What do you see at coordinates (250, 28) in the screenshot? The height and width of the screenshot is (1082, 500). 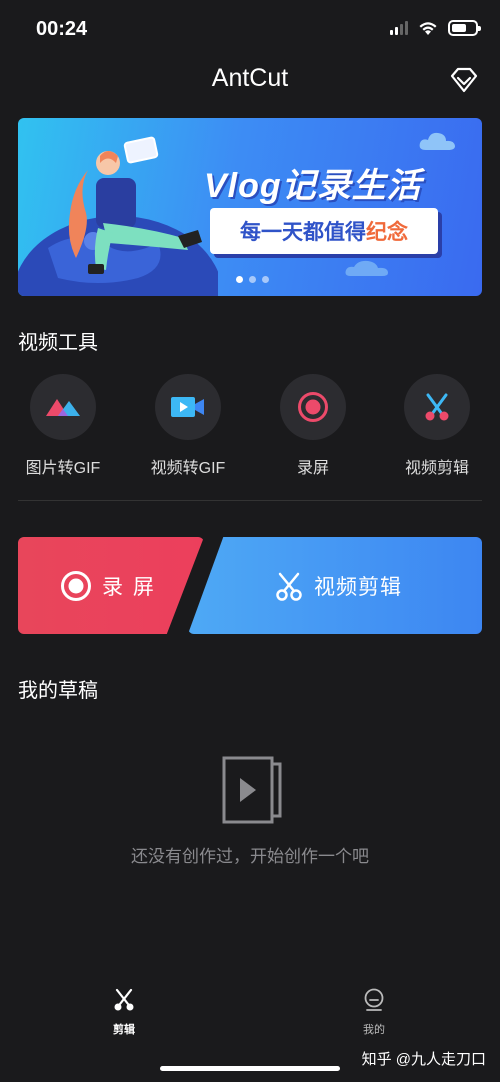 I see `status-bar: 00:24` at bounding box center [250, 28].